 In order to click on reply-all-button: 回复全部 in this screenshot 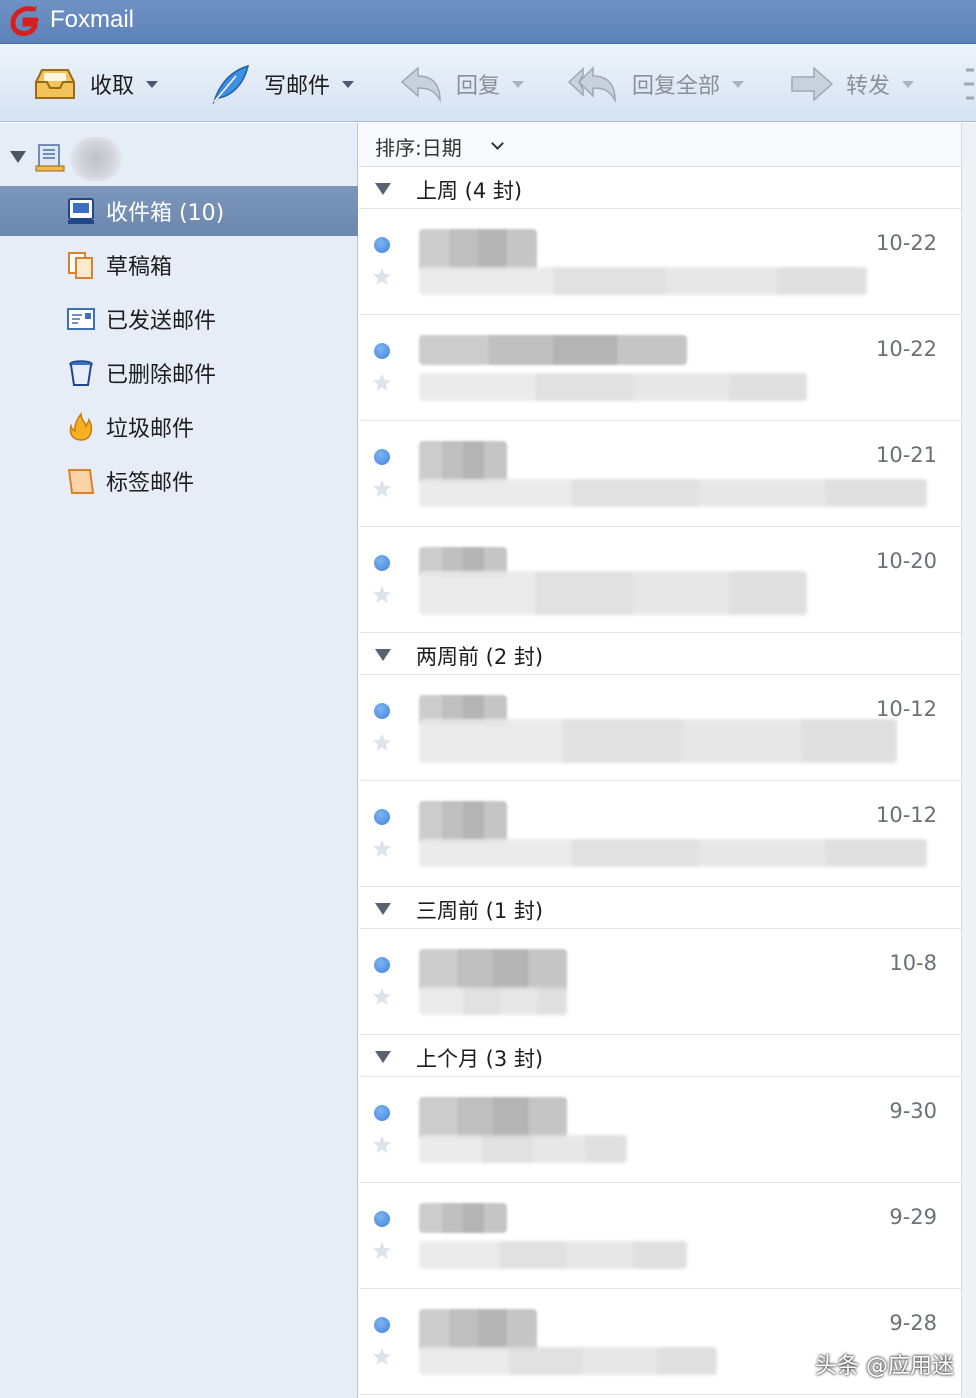, I will do `click(655, 84)`.